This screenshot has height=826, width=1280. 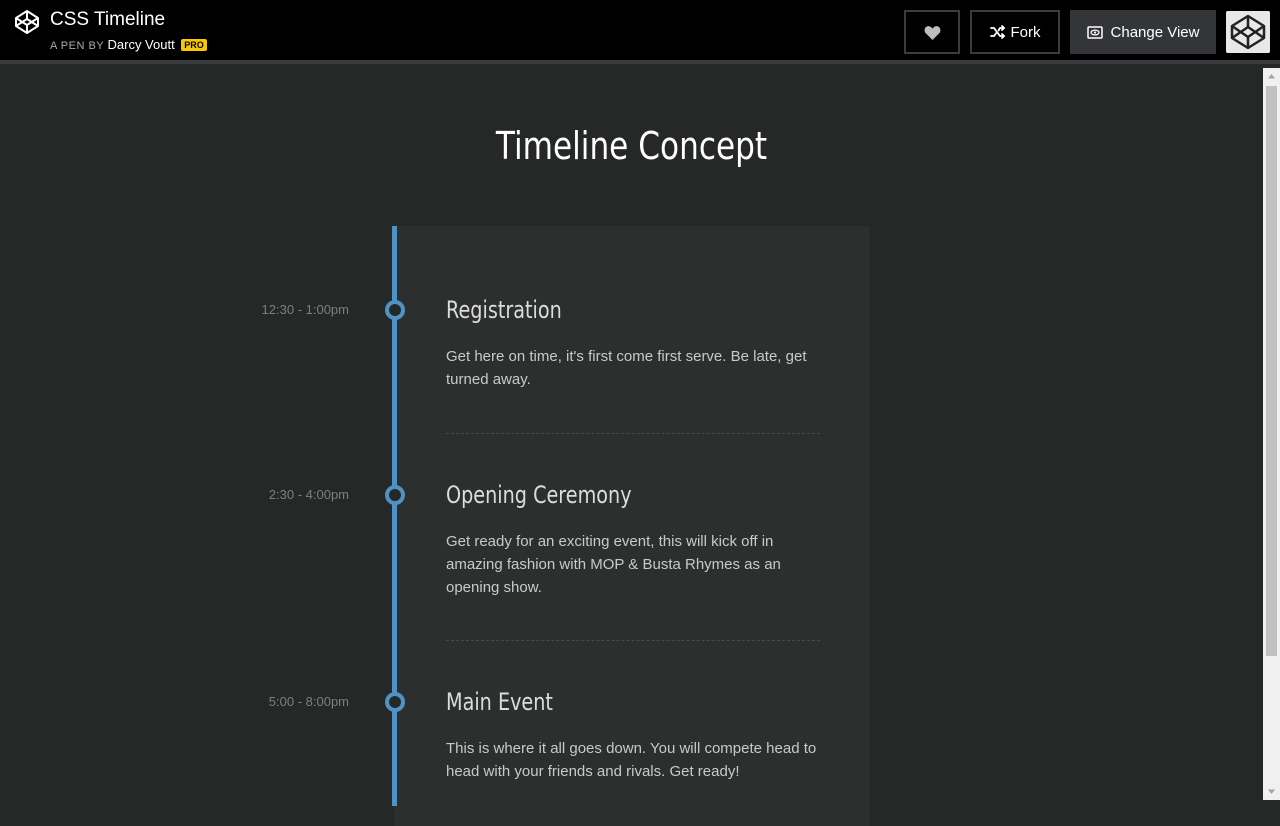 I want to click on avatar-logo-icon, so click(x=1248, y=32).